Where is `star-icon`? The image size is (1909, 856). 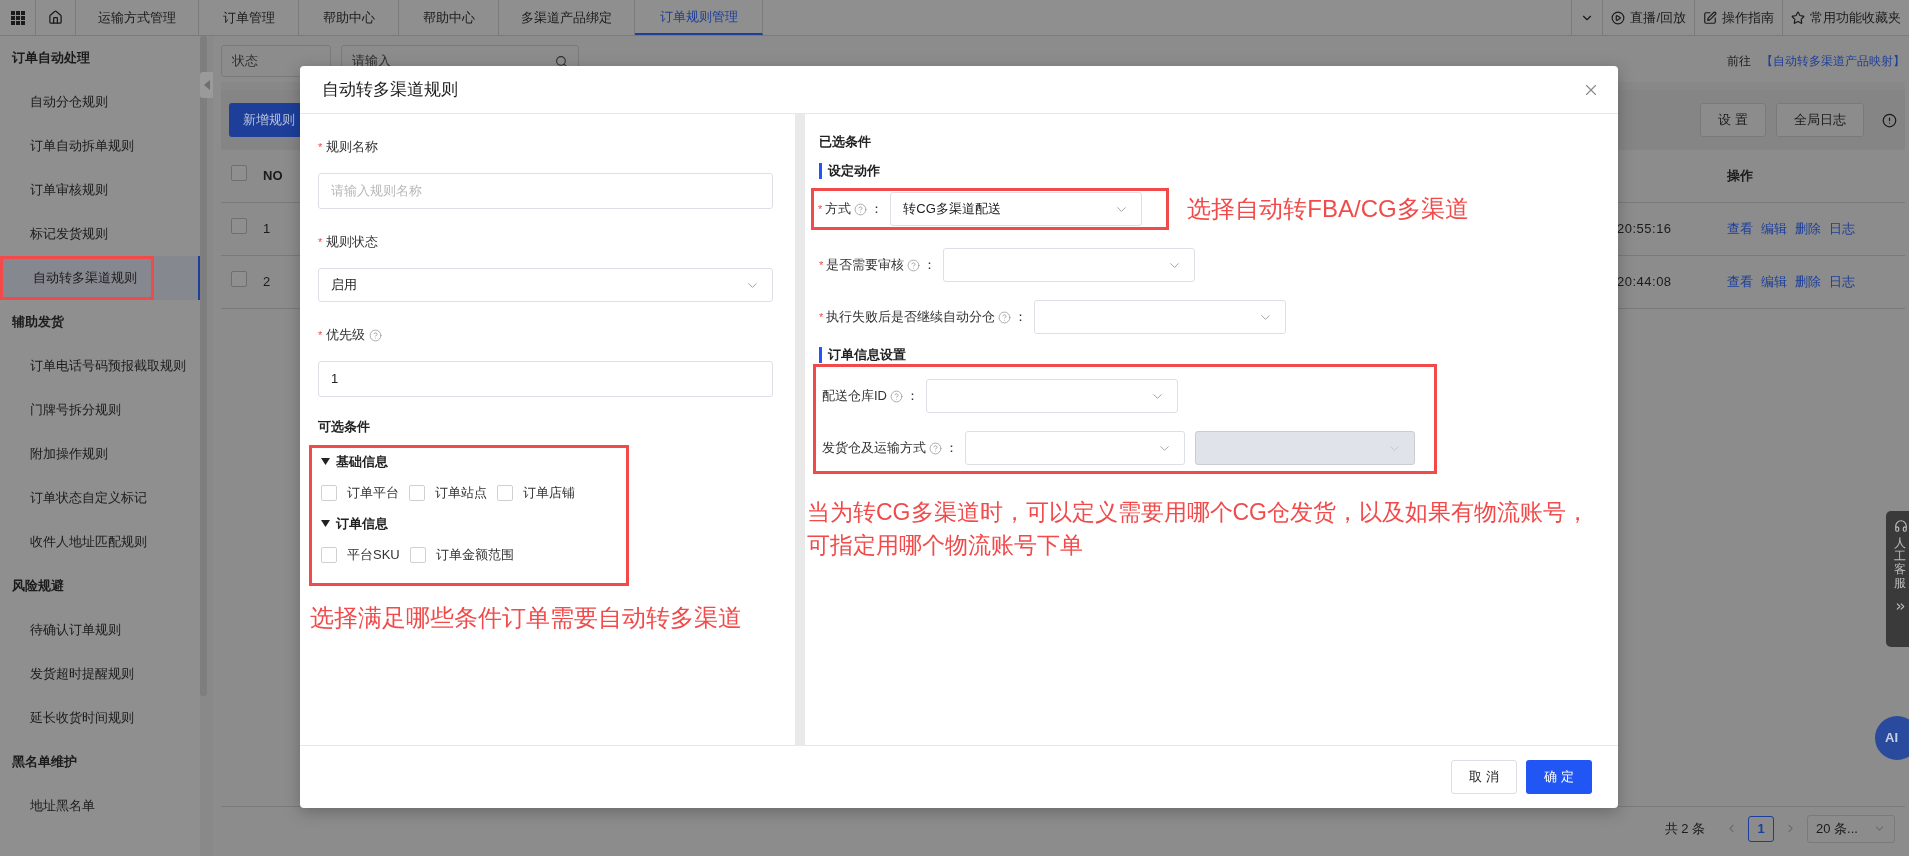 star-icon is located at coordinates (1798, 17).